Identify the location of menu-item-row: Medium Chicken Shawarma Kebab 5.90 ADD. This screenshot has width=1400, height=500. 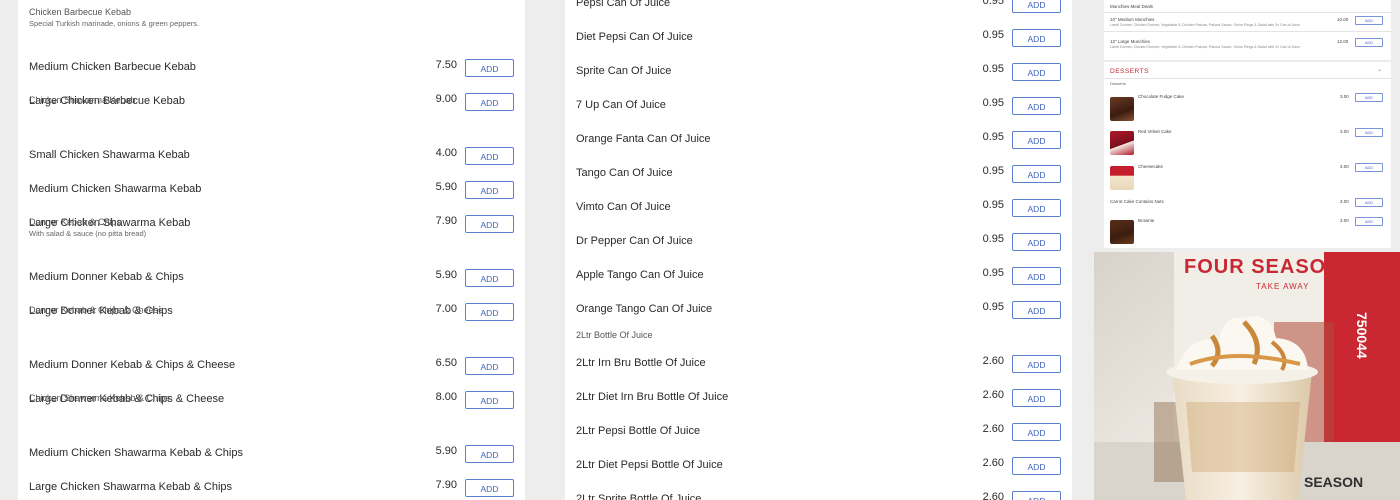
(271, 190).